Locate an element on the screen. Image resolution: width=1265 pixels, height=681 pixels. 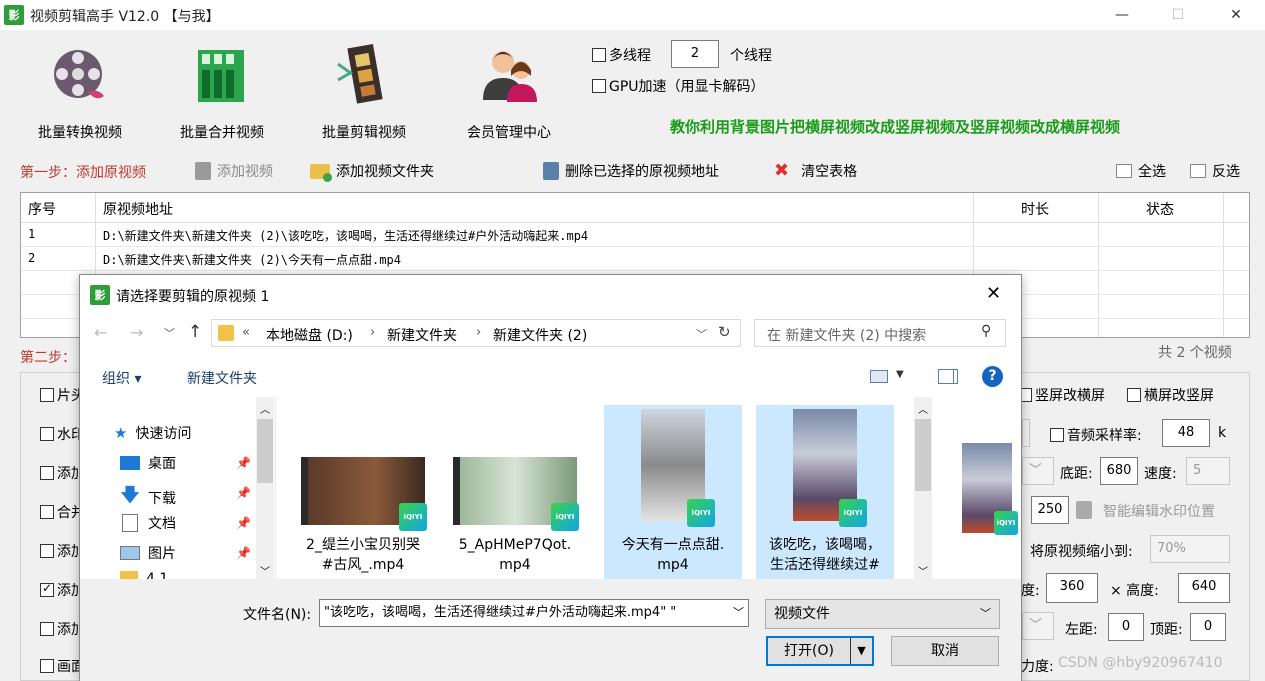
audio-rate-input: 48 is located at coordinates (1186, 433).